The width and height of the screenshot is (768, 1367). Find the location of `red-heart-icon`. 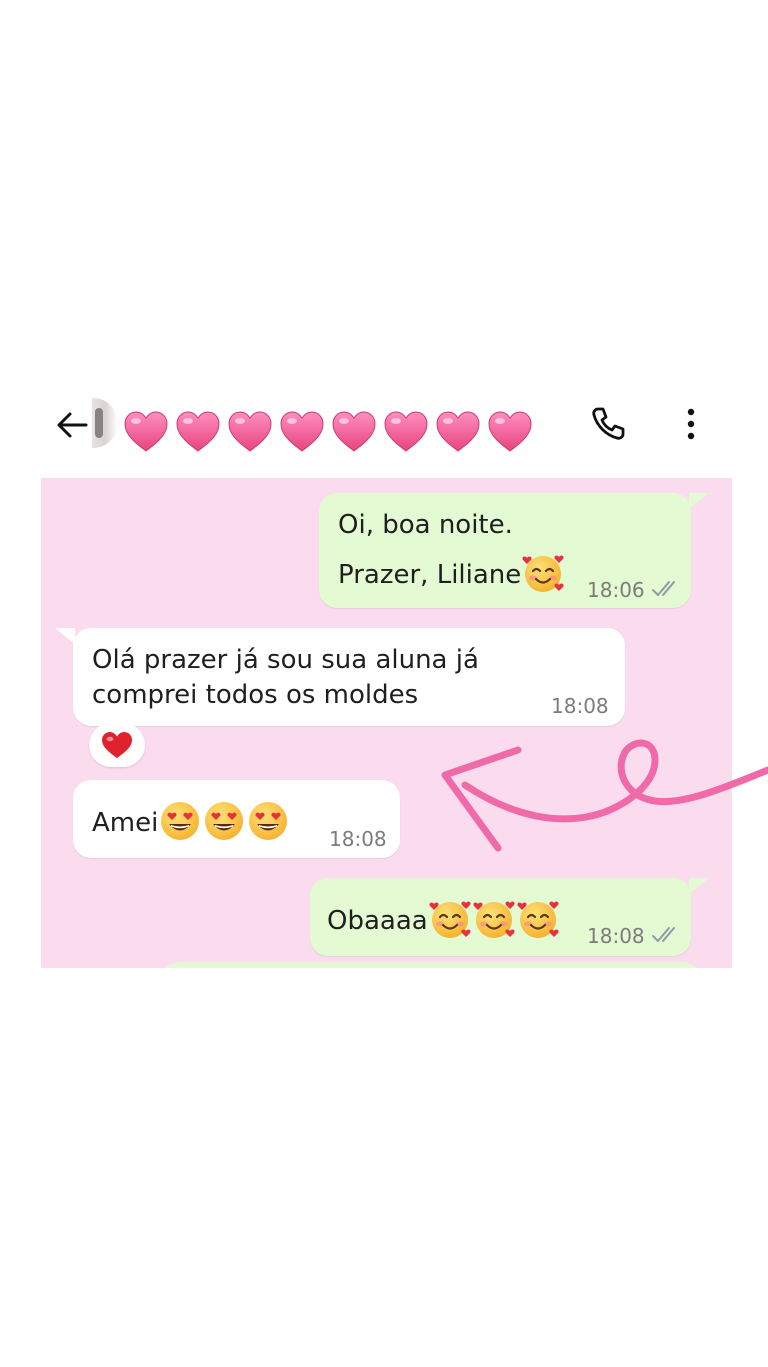

red-heart-icon is located at coordinates (117, 745).